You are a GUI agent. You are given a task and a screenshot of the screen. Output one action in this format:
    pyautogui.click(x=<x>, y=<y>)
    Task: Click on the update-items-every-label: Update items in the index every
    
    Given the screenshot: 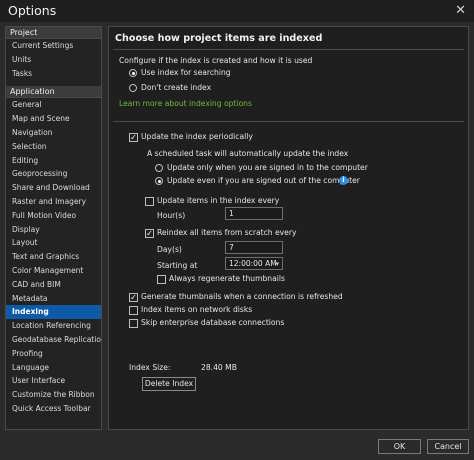 What is the action you would take?
    pyautogui.click(x=218, y=200)
    